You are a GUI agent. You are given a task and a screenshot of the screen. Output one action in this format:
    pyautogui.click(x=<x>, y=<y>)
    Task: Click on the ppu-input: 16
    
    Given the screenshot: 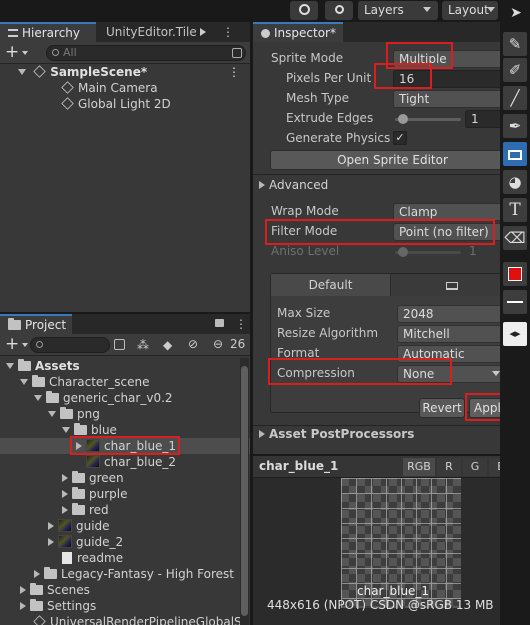 What is the action you would take?
    pyautogui.click(x=448, y=79)
    